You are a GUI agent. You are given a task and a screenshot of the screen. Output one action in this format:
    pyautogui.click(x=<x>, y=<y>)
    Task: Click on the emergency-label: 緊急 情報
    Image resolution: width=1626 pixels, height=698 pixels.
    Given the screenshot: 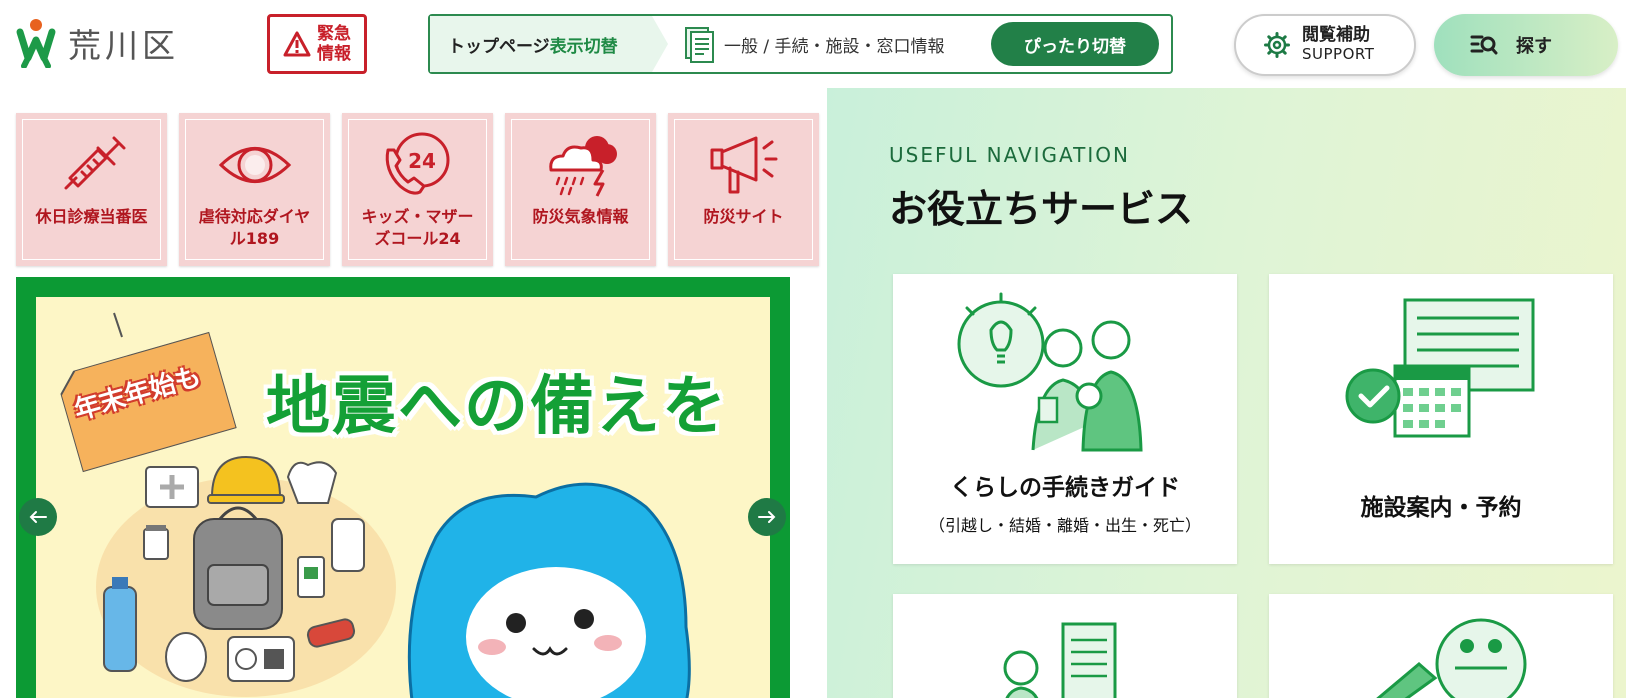 What is the action you would take?
    pyautogui.click(x=334, y=44)
    